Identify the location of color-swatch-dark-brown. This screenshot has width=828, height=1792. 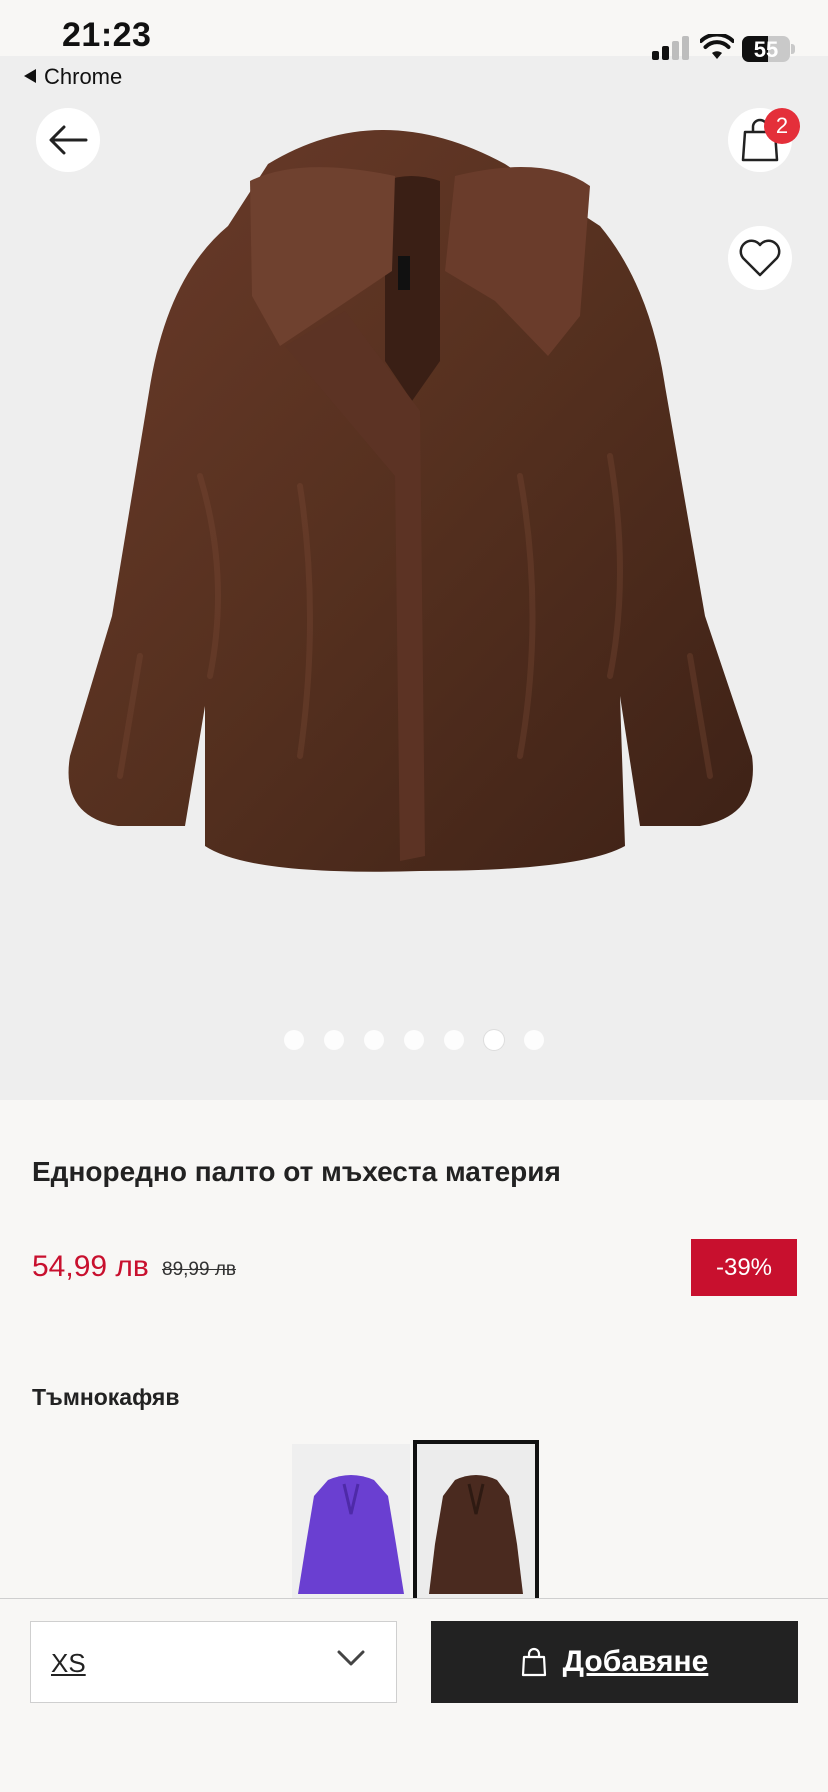
(476, 1521).